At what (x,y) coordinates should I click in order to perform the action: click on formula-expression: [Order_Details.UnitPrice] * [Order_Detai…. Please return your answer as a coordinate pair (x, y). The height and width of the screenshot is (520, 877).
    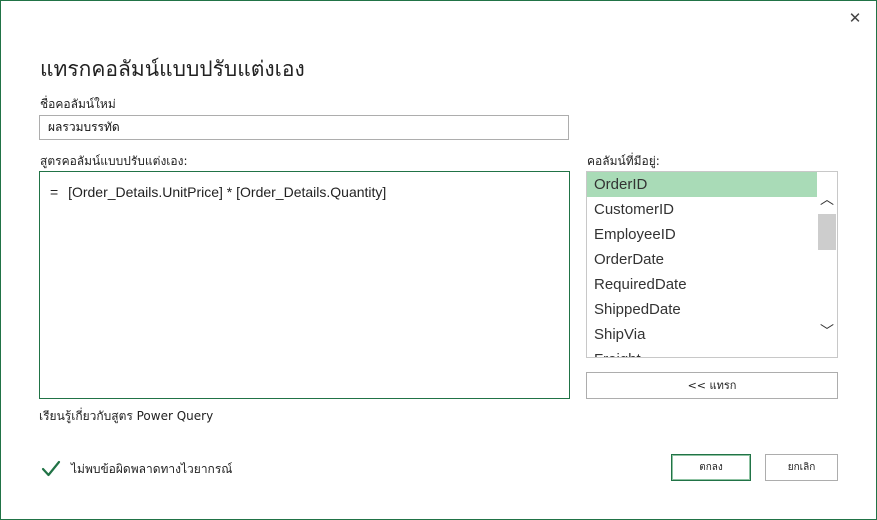
    Looking at the image, I should click on (227, 192).